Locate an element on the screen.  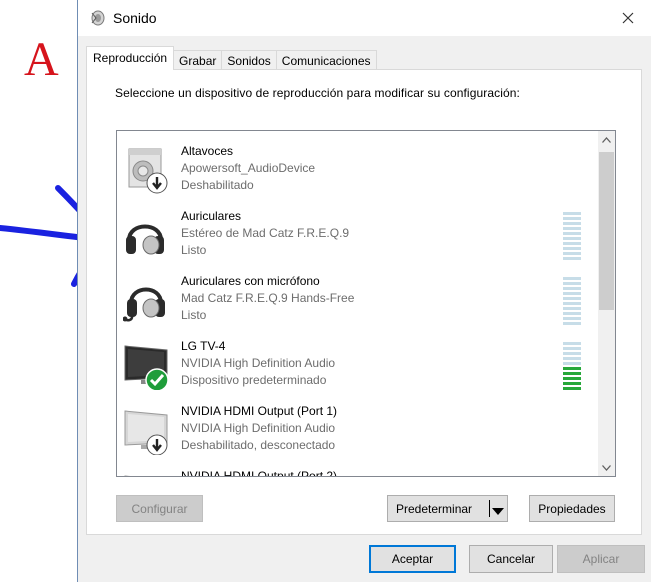
cancel-button: Cancelar is located at coordinates (511, 559).